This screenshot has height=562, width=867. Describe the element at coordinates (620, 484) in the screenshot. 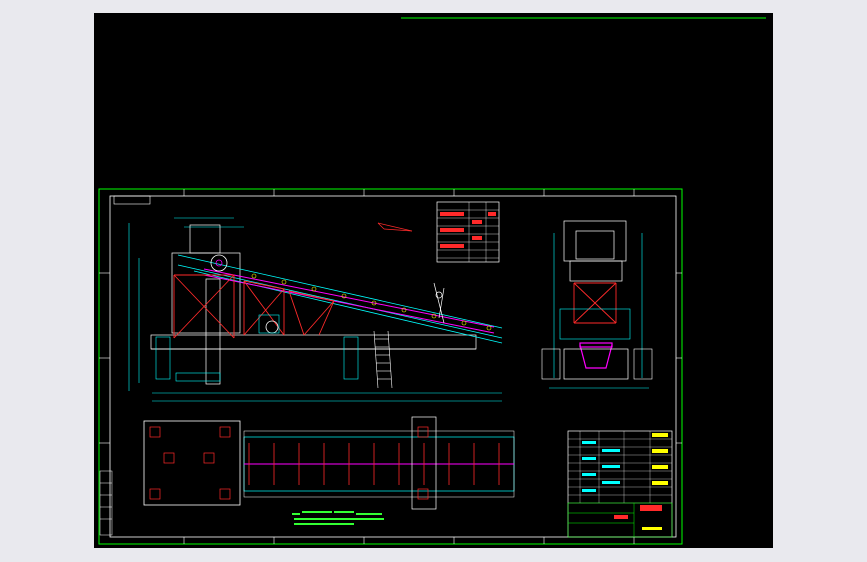

I see `title-block` at that location.